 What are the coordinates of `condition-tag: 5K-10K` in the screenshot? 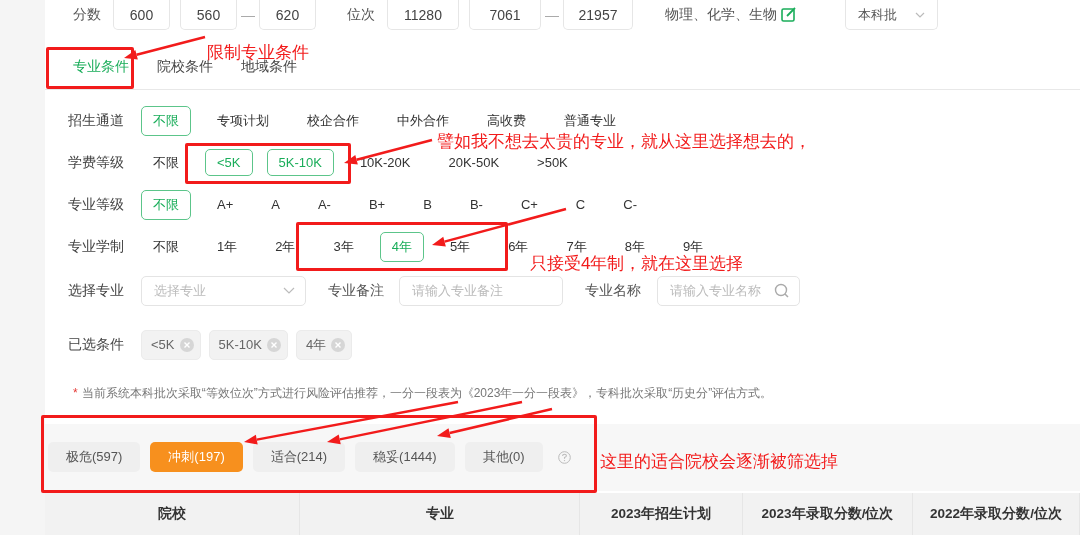 It's located at (248, 344).